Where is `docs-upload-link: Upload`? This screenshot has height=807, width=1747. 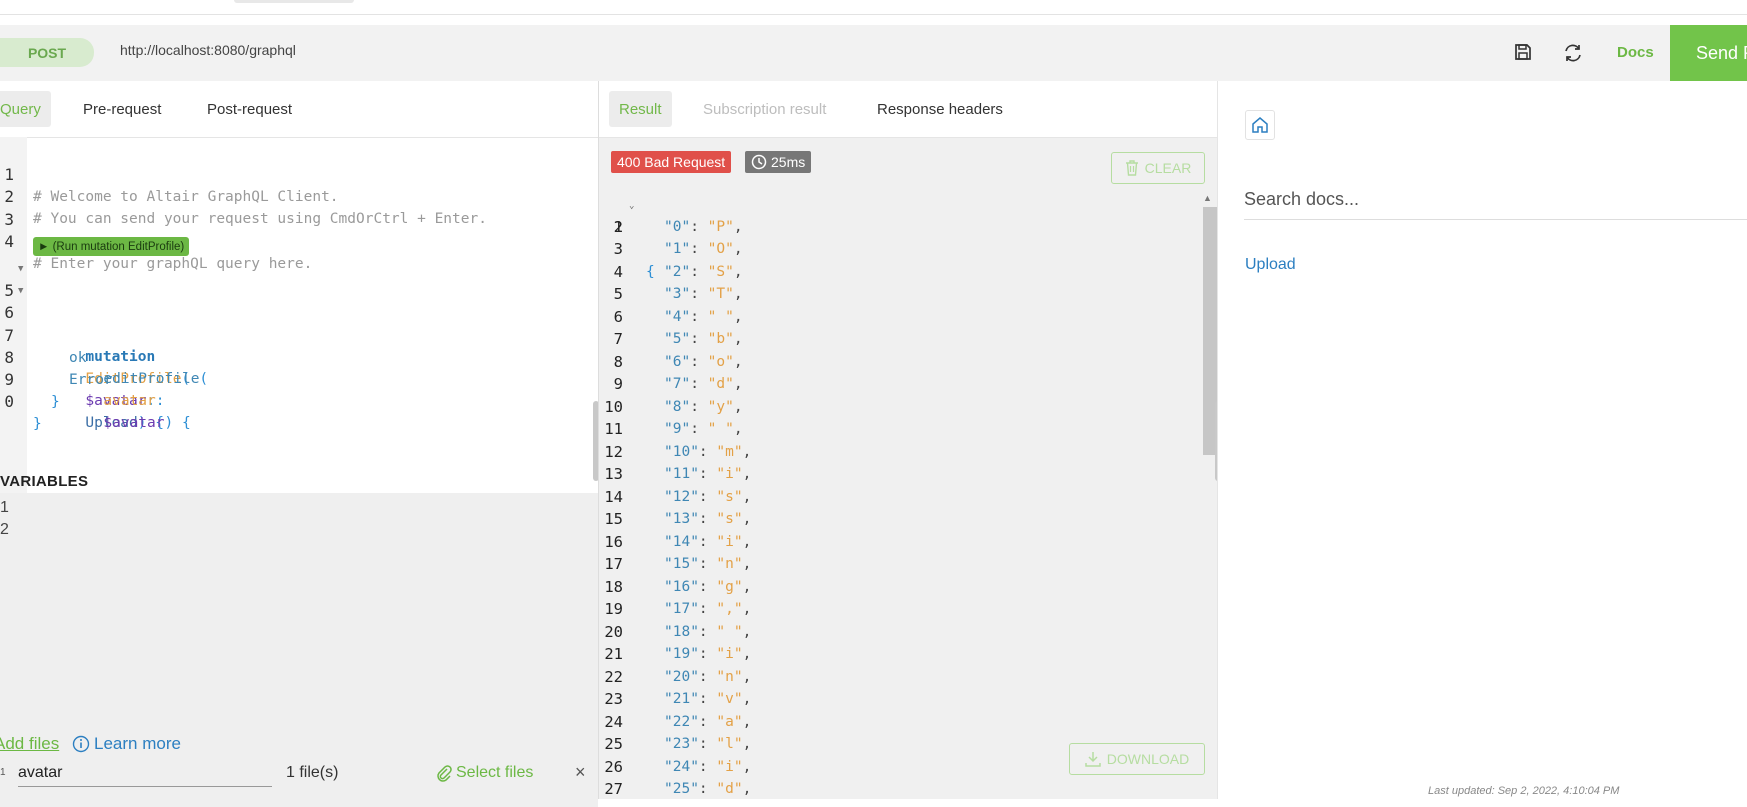
docs-upload-link: Upload is located at coordinates (1270, 265).